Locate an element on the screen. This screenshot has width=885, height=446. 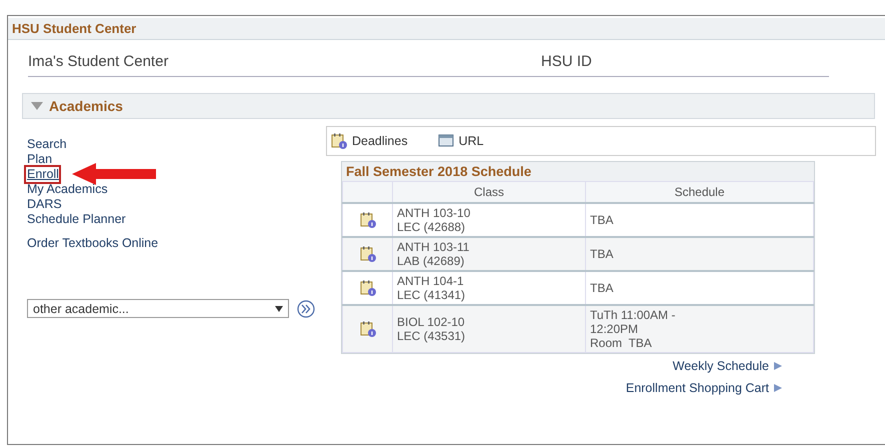
table-cell: TuTh 11:00AM - 12:20PM Room TBA is located at coordinates (700, 328).